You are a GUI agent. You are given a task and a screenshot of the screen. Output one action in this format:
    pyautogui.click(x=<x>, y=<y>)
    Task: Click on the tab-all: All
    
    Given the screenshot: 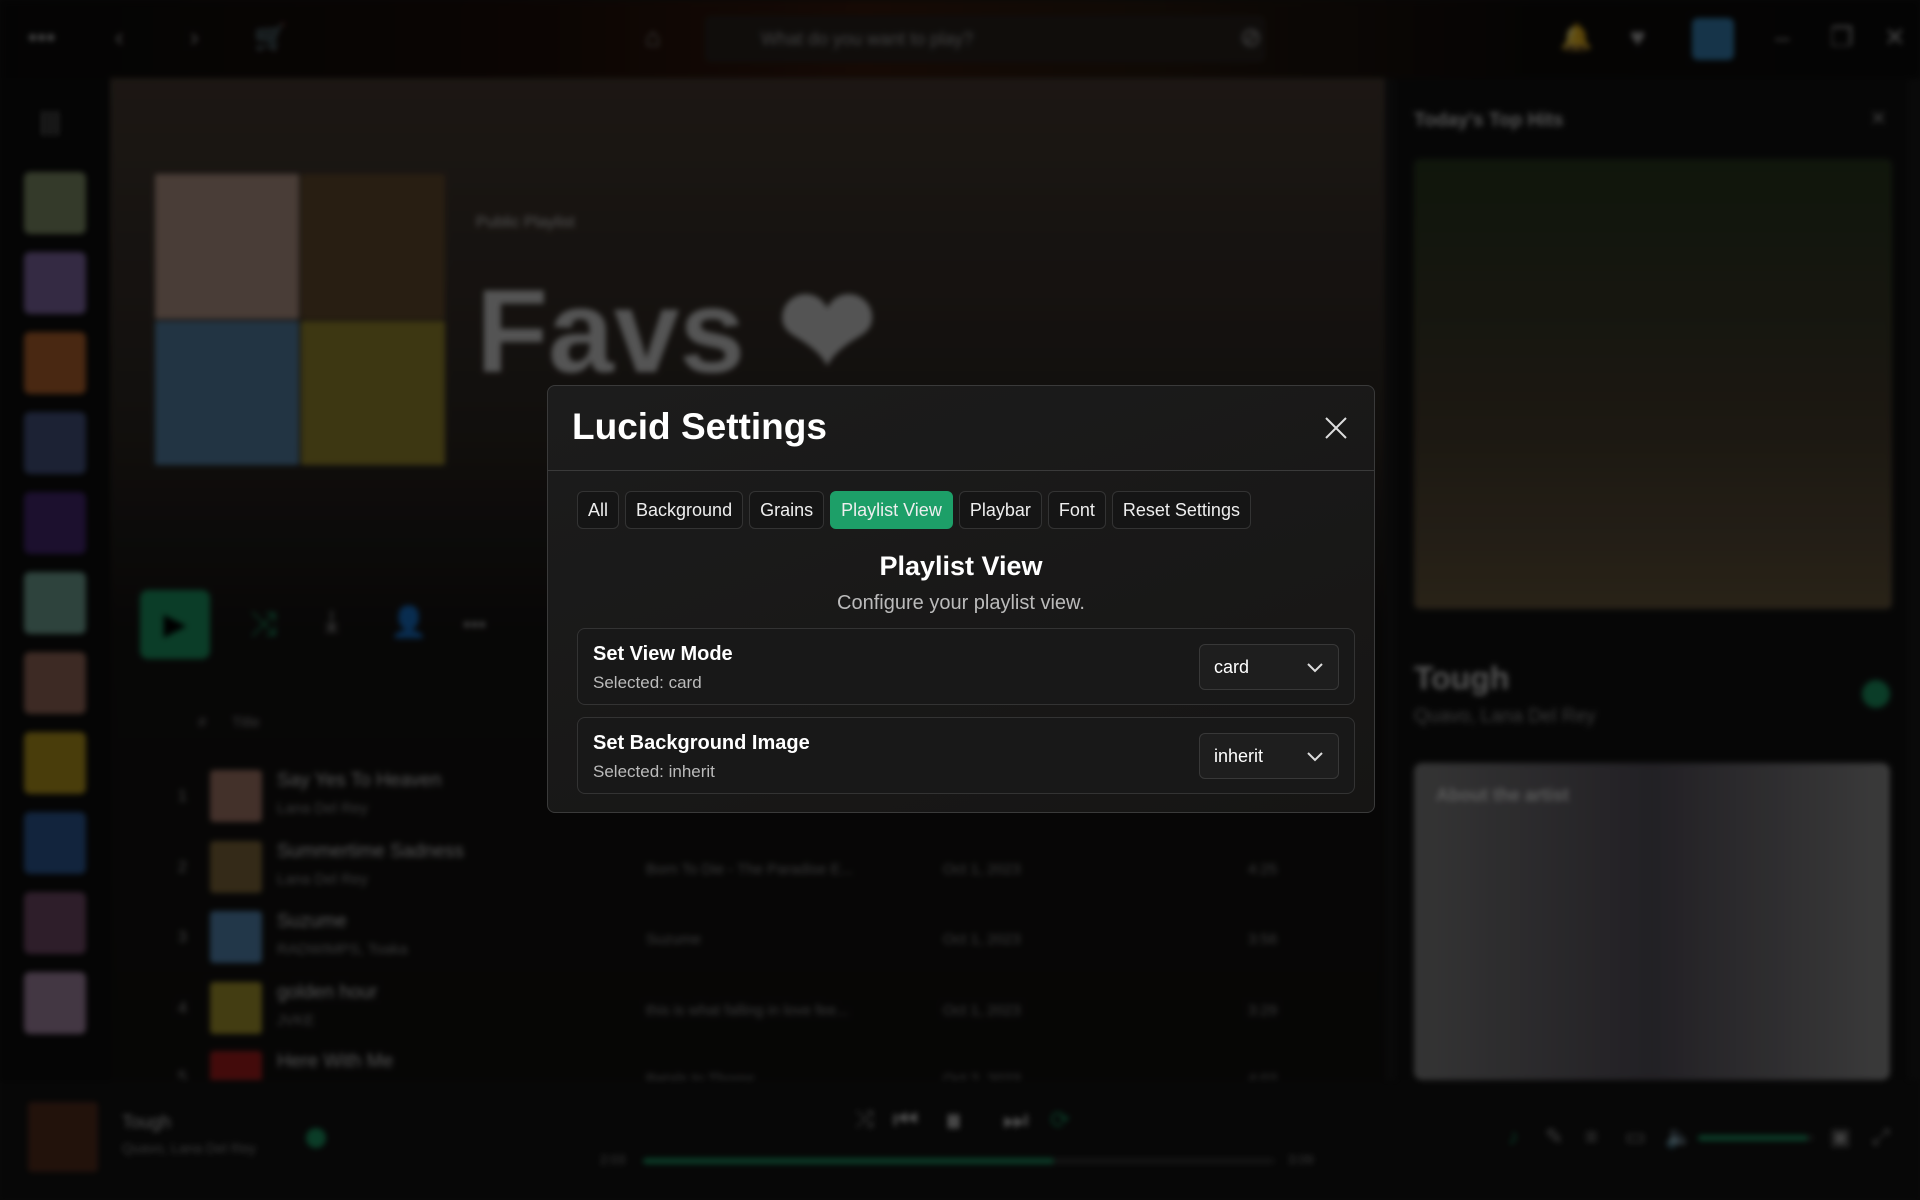 What is the action you would take?
    pyautogui.click(x=598, y=510)
    